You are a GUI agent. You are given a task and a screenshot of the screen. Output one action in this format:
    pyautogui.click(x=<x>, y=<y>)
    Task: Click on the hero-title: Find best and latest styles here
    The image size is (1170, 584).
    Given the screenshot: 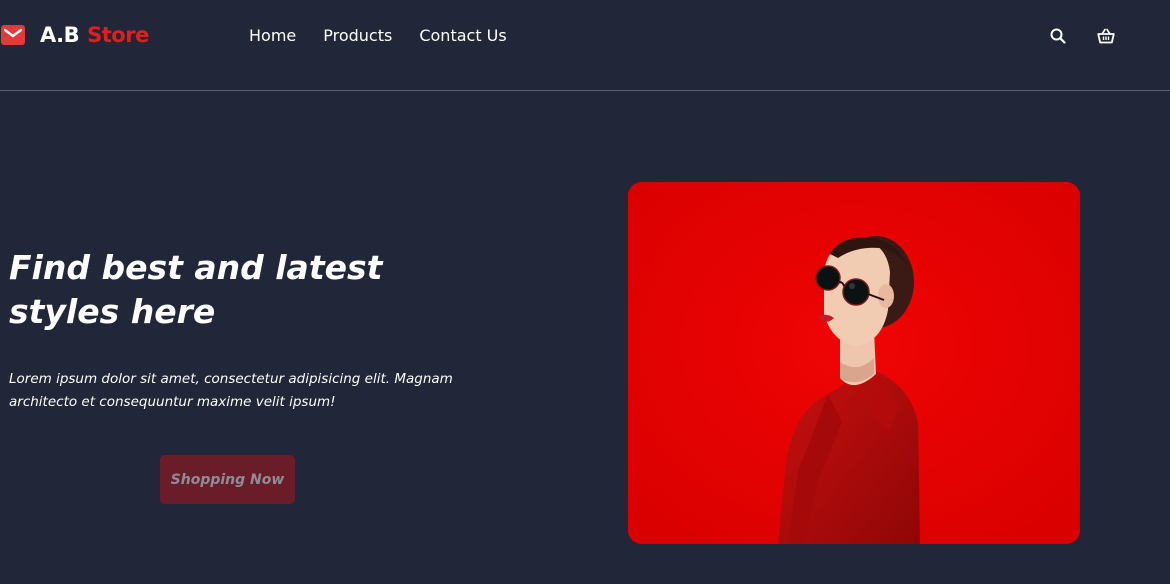 What is the action you would take?
    pyautogui.click(x=196, y=289)
    